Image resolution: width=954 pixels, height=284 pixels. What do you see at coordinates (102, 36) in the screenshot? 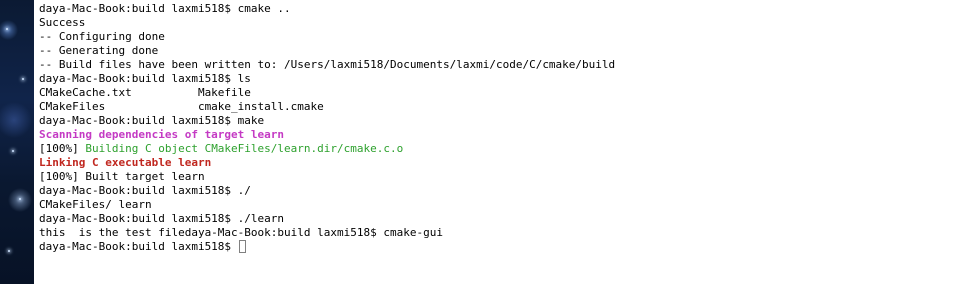
I see `terminal-line: -- Configuring done` at bounding box center [102, 36].